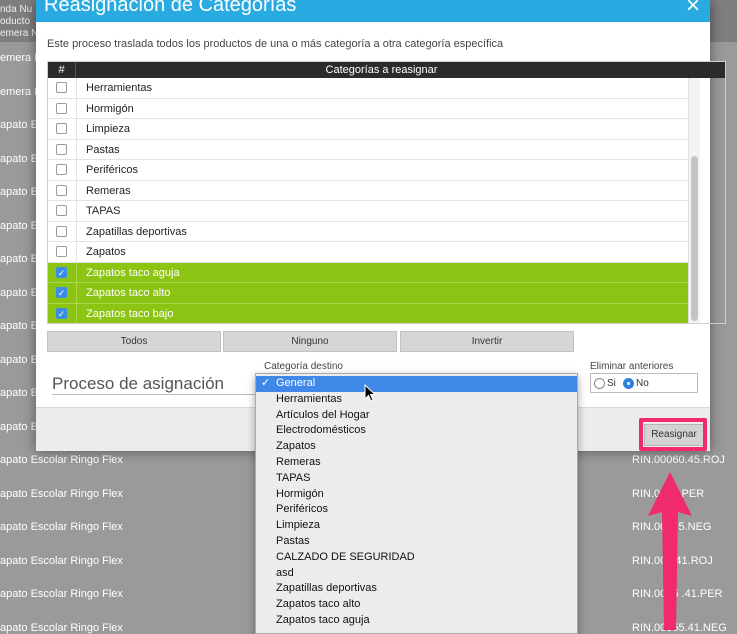  Describe the element at coordinates (368, 313) in the screenshot. I see `table-row: ✓ Zapatos taco bajo` at that location.